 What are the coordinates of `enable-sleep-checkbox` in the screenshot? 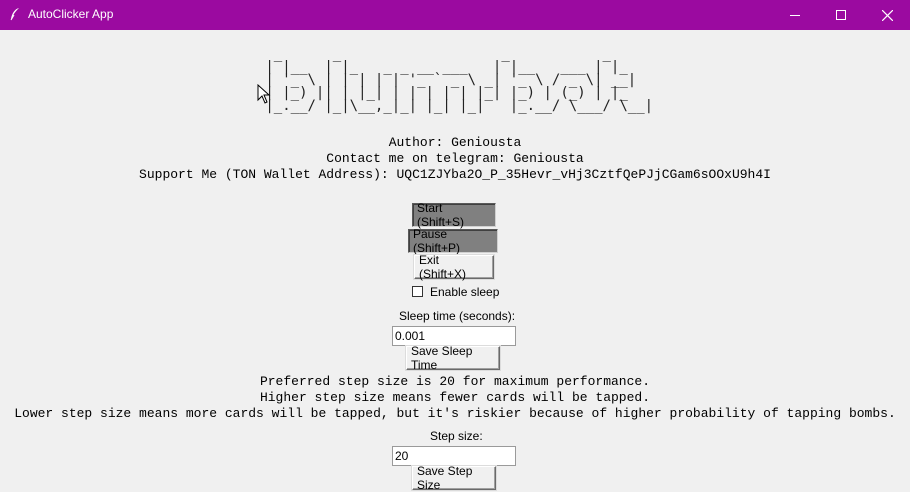 It's located at (417, 291).